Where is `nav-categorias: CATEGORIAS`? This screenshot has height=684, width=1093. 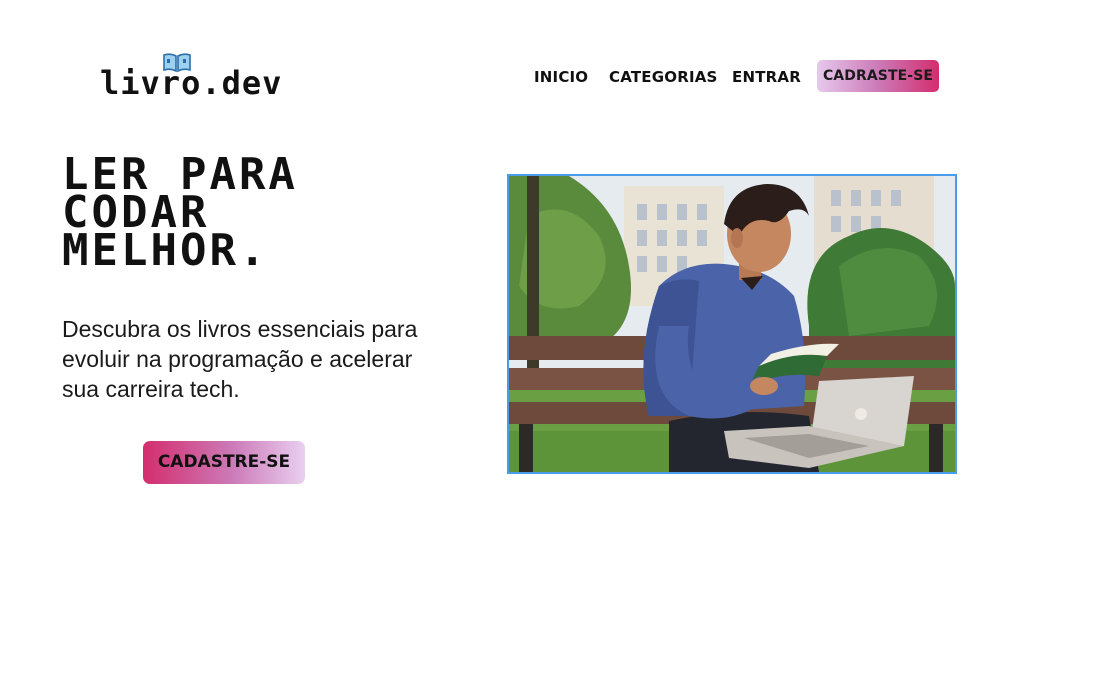
nav-categorias: CATEGORIAS is located at coordinates (663, 77).